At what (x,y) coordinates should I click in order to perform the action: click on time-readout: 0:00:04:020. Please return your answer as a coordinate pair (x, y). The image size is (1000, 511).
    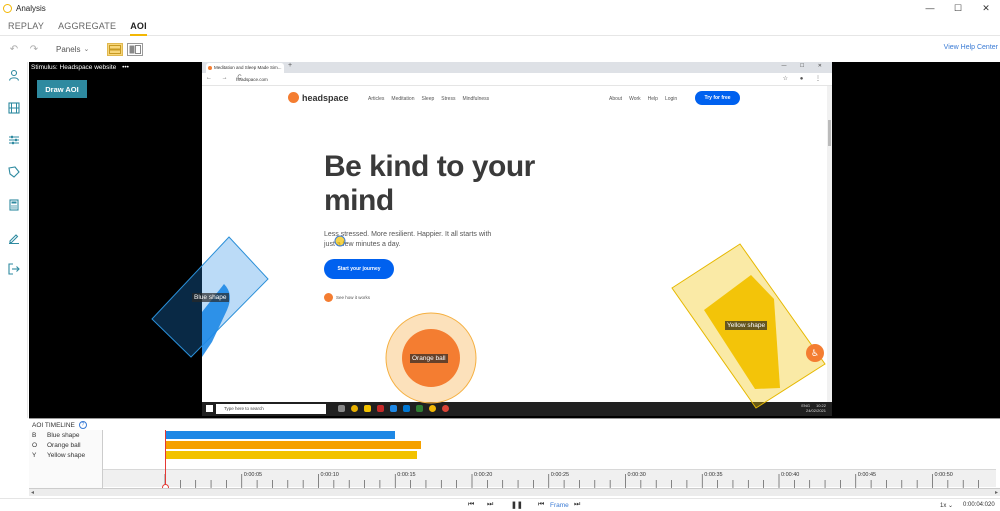
    Looking at the image, I should click on (979, 505).